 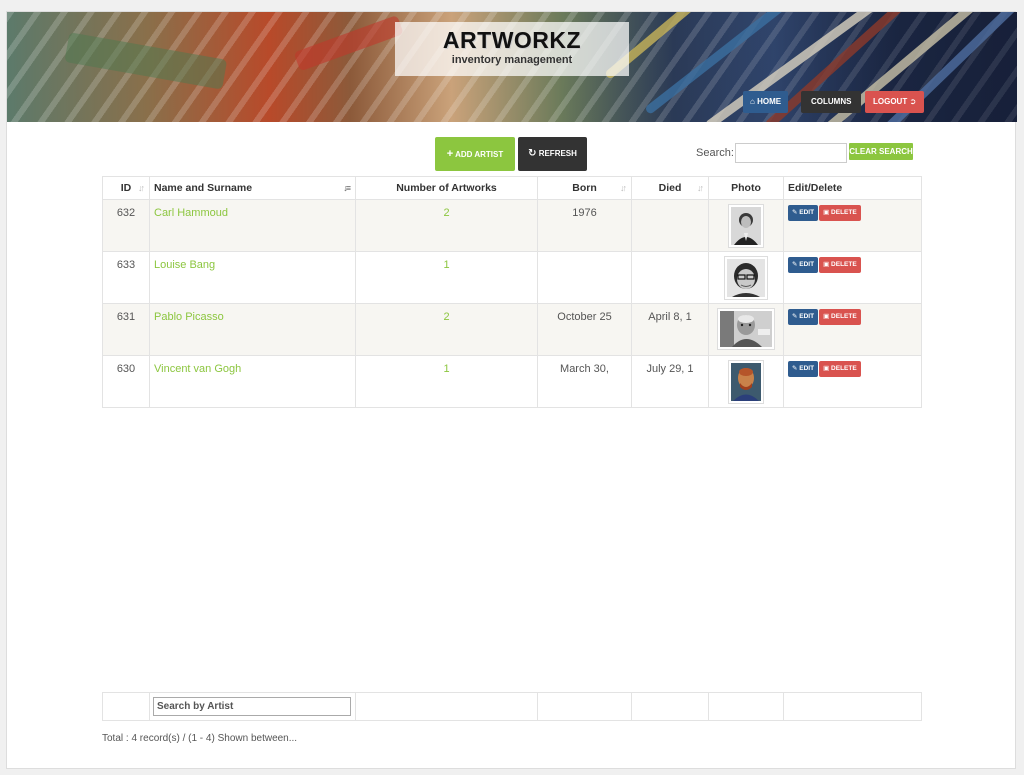 What do you see at coordinates (532, 153) in the screenshot?
I see `refresh-icon: ↻` at bounding box center [532, 153].